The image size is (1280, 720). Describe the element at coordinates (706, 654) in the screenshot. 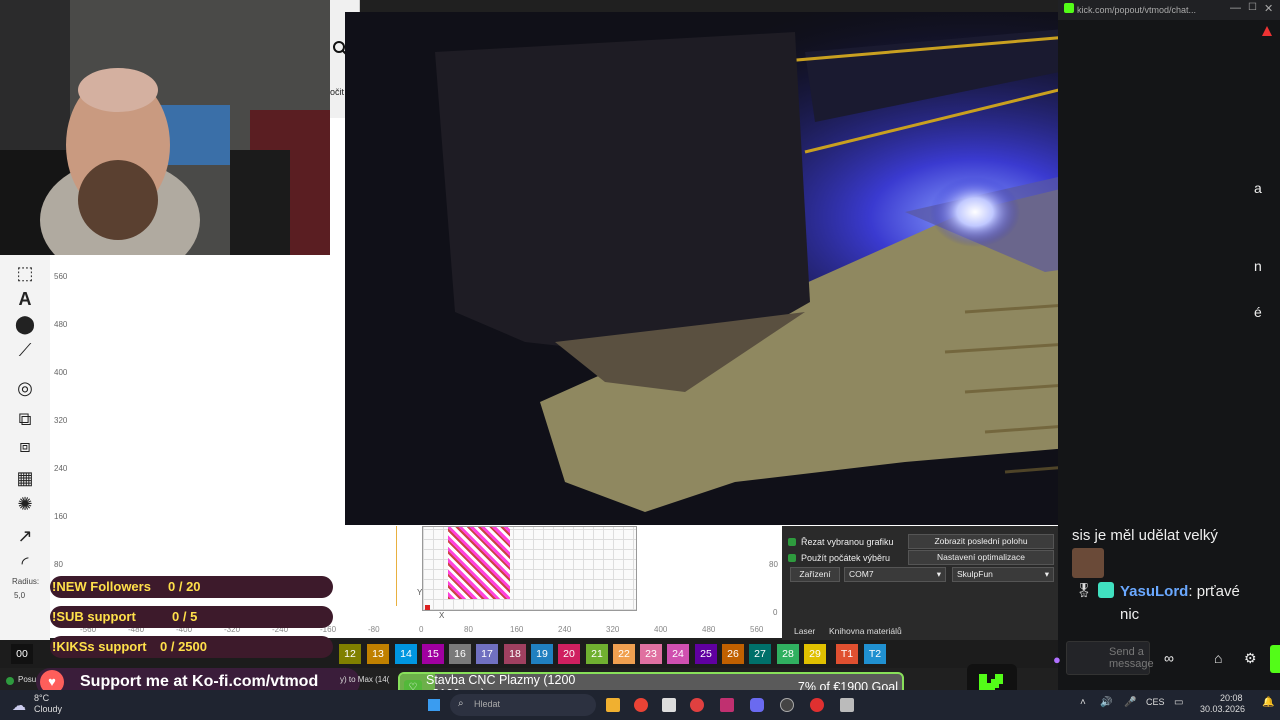

I see `palette-swatch: 25` at that location.